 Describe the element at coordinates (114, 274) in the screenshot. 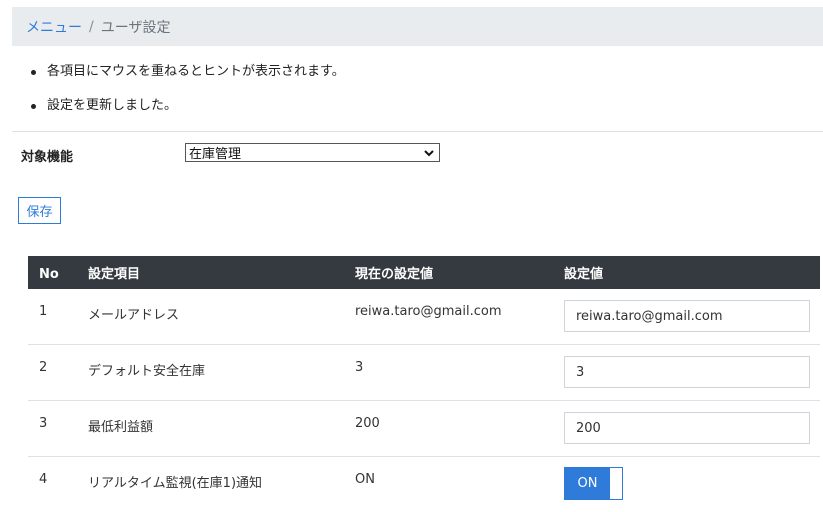

I see `column-header-item: 設定項目` at that location.